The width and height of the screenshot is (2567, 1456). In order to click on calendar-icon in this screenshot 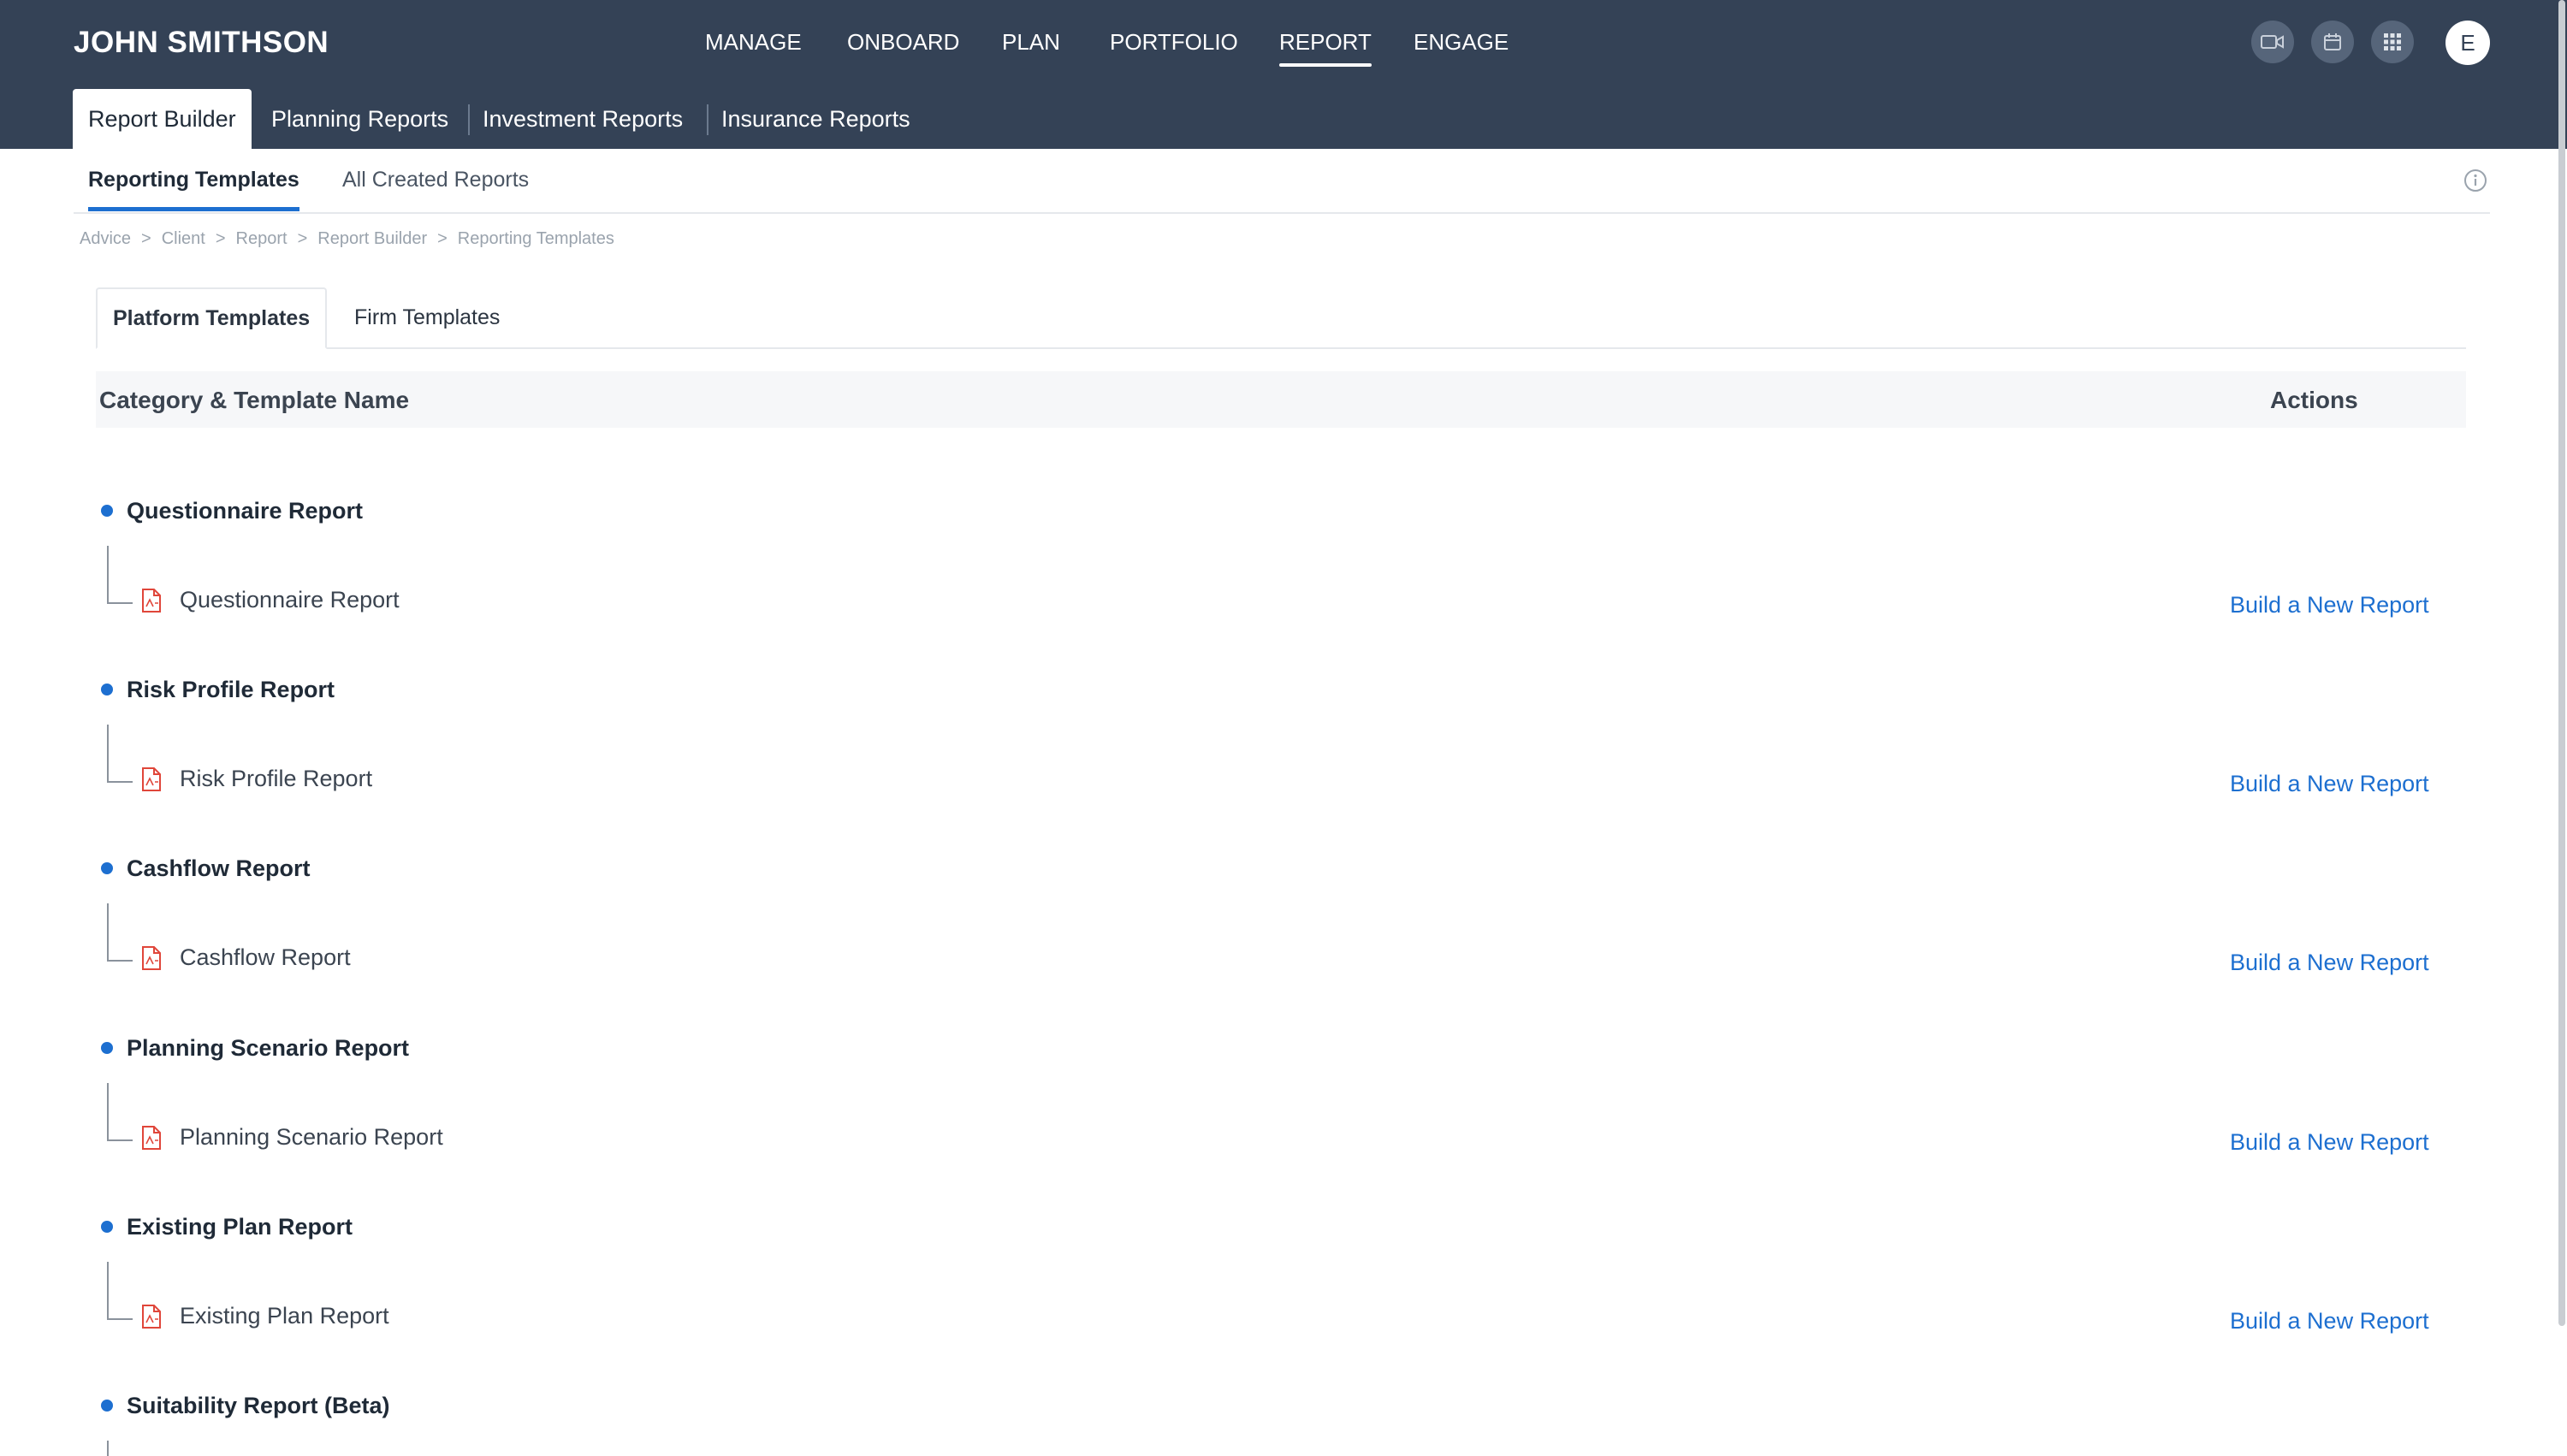, I will do `click(2332, 41)`.